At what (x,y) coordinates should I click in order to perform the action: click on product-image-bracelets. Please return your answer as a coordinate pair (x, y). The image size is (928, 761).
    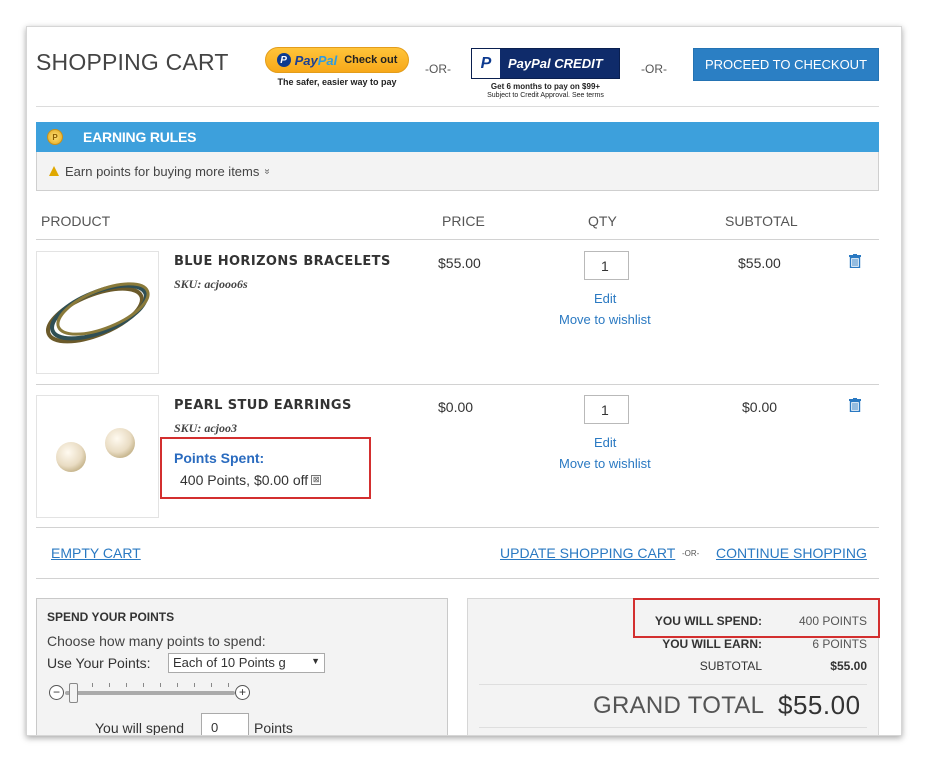
    Looking at the image, I should click on (97, 312).